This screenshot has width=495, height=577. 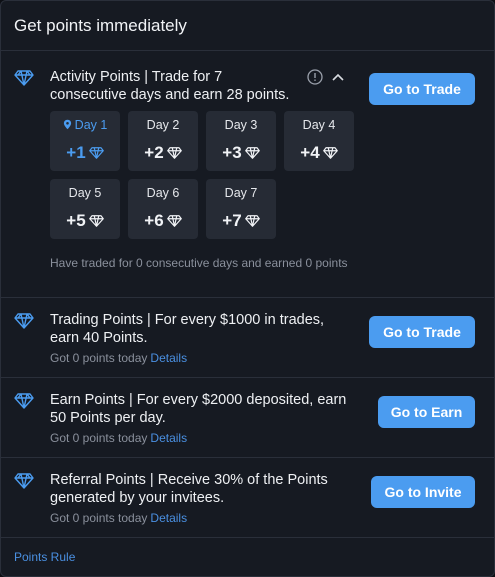 What do you see at coordinates (154, 220) in the screenshot?
I see `day-value: +6` at bounding box center [154, 220].